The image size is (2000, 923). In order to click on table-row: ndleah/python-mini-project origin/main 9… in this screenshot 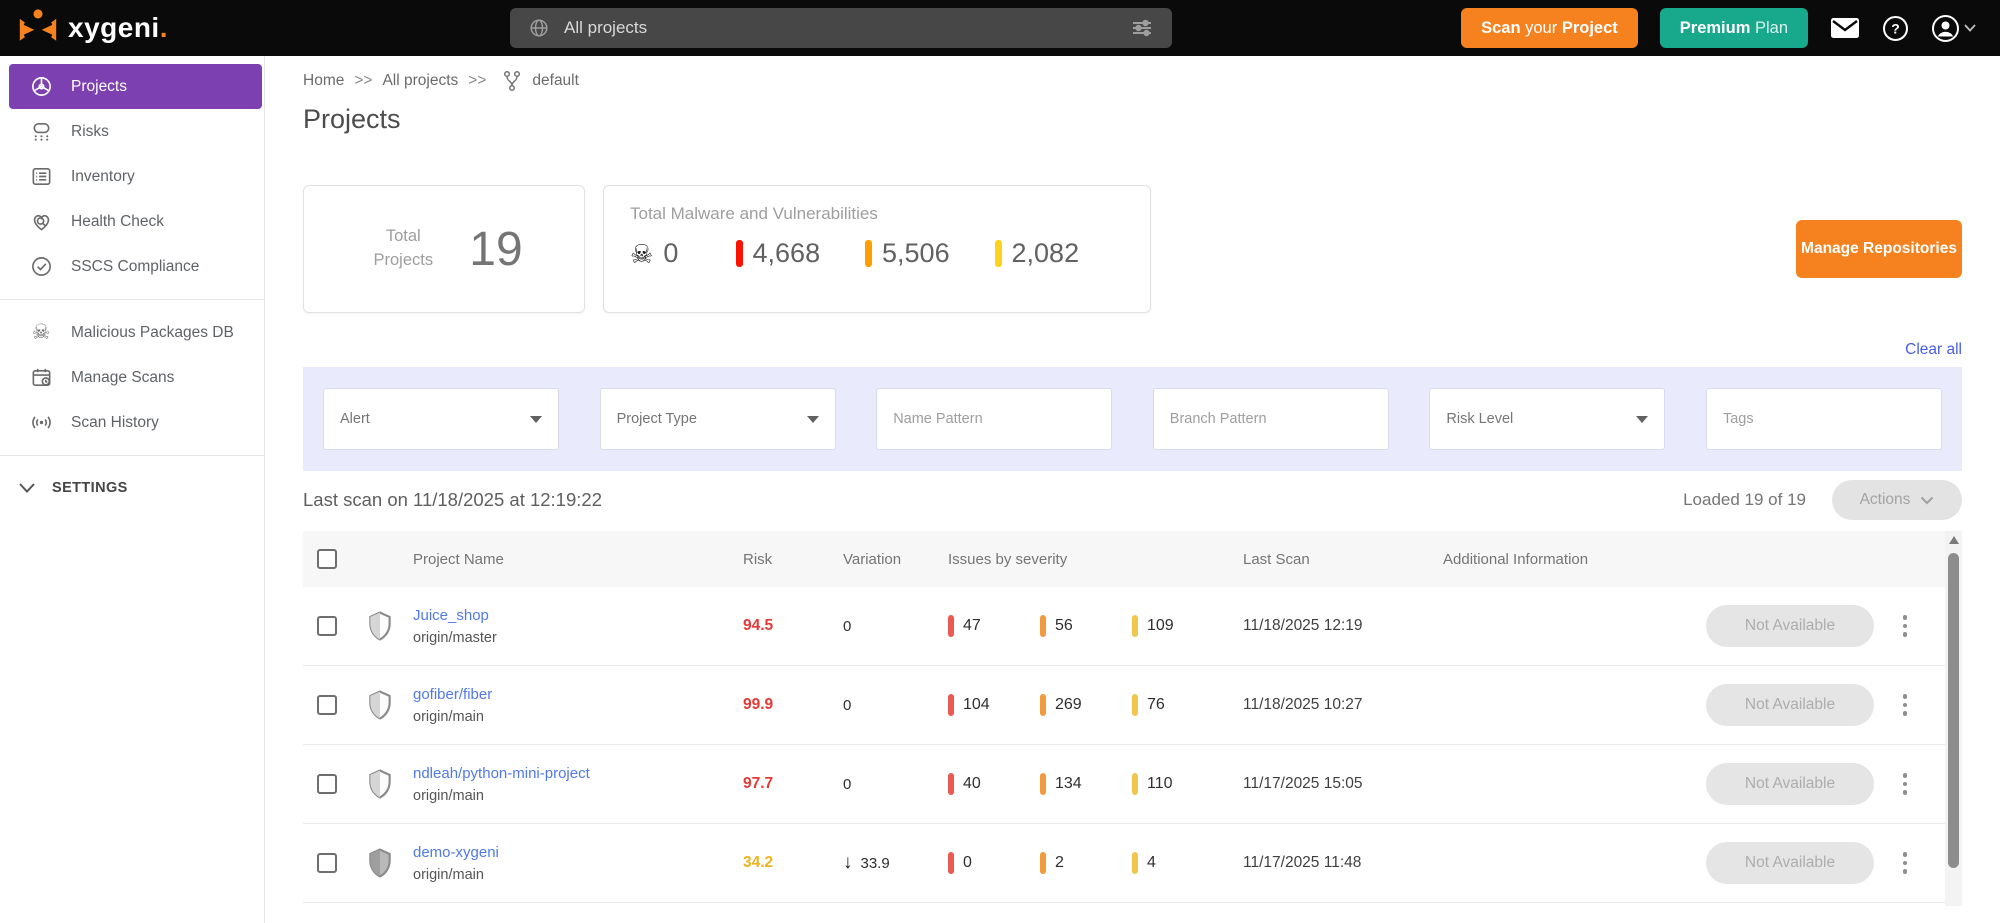, I will do `click(1132, 784)`.